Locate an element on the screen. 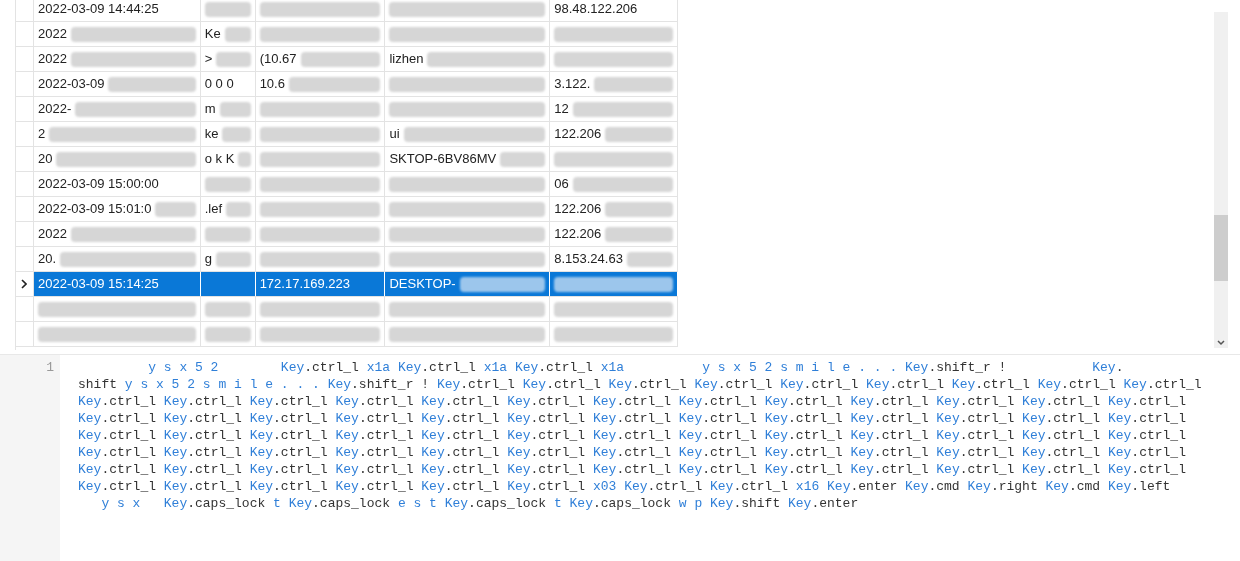  table-cell-text: 20 is located at coordinates (45, 159).